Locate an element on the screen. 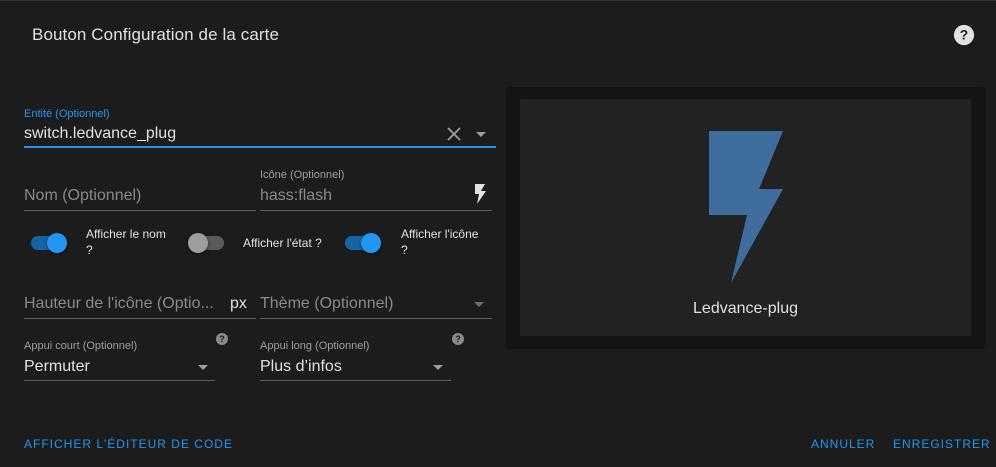  show-icon-label: Afficher l'icône ? is located at coordinates (440, 242).